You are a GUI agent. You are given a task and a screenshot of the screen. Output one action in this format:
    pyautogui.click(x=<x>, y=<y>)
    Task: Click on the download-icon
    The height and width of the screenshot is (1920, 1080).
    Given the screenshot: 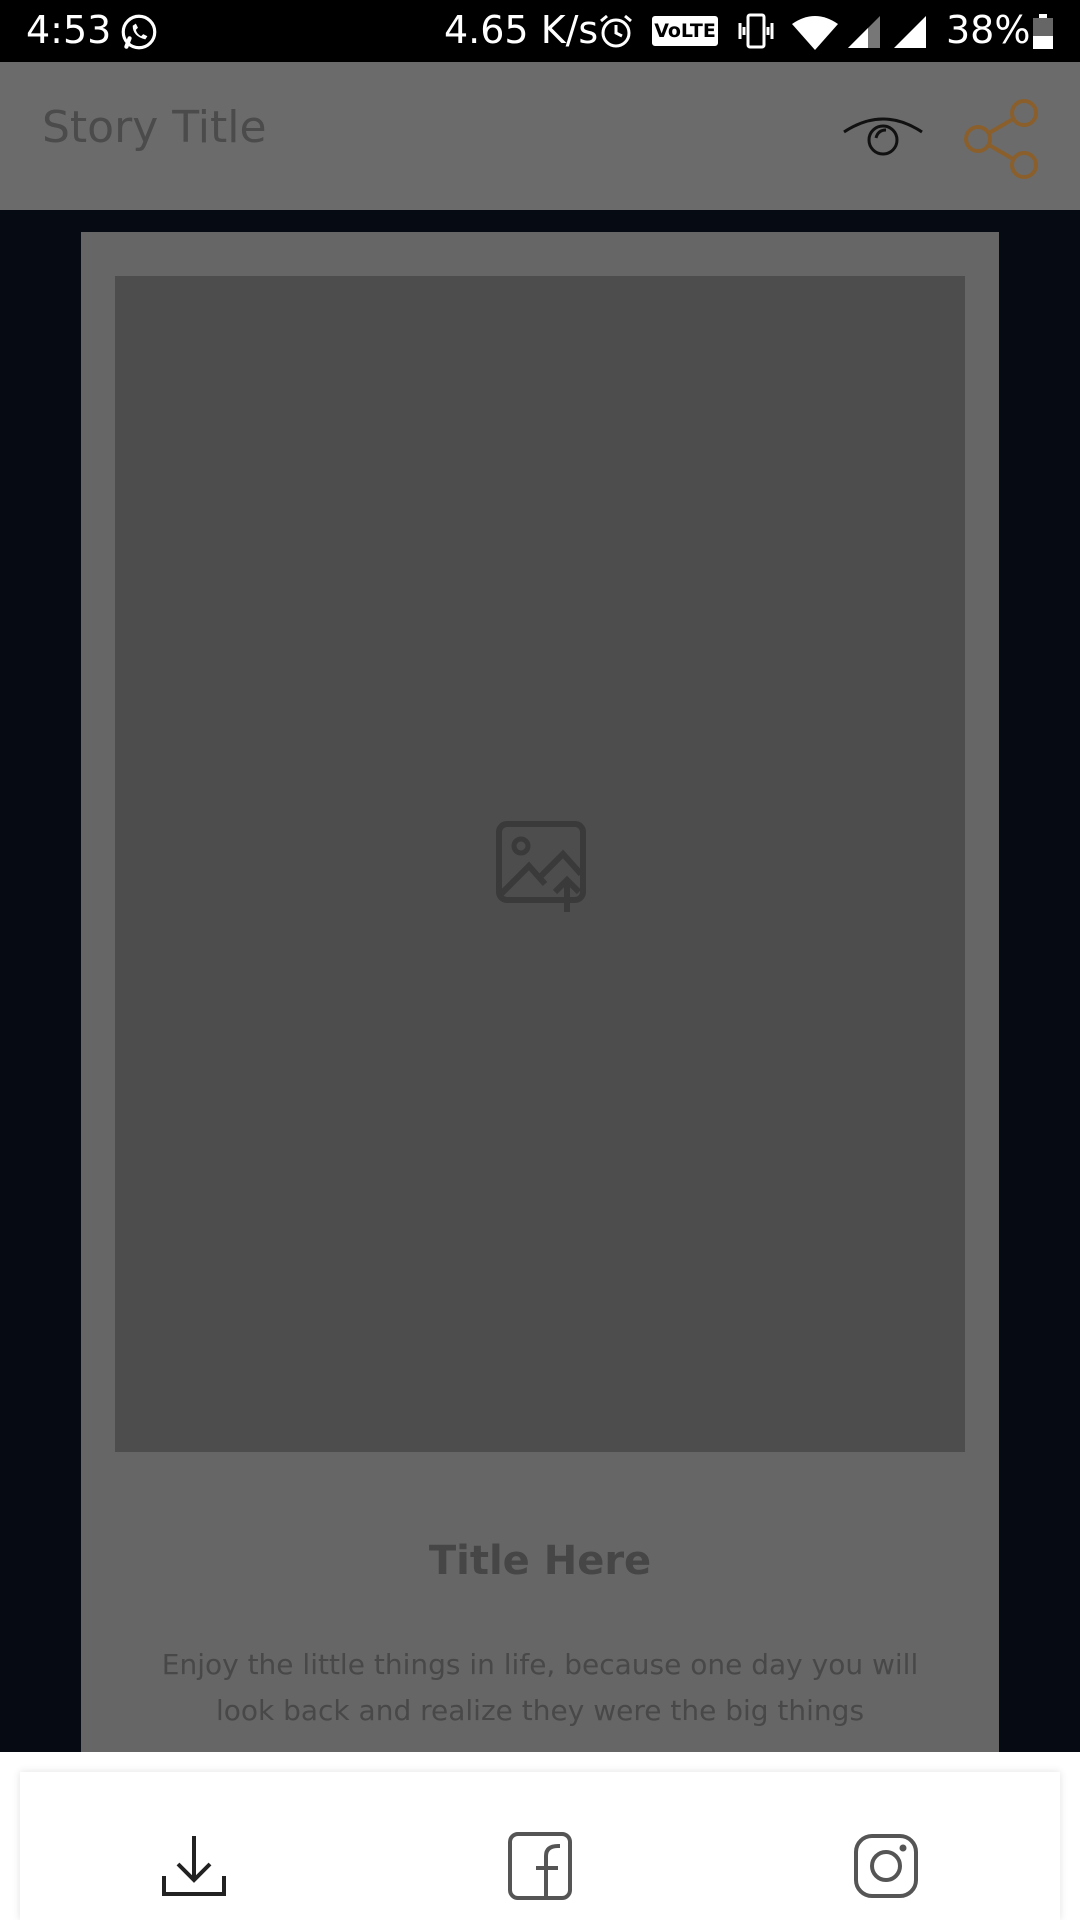 What is the action you would take?
    pyautogui.click(x=194, y=1868)
    